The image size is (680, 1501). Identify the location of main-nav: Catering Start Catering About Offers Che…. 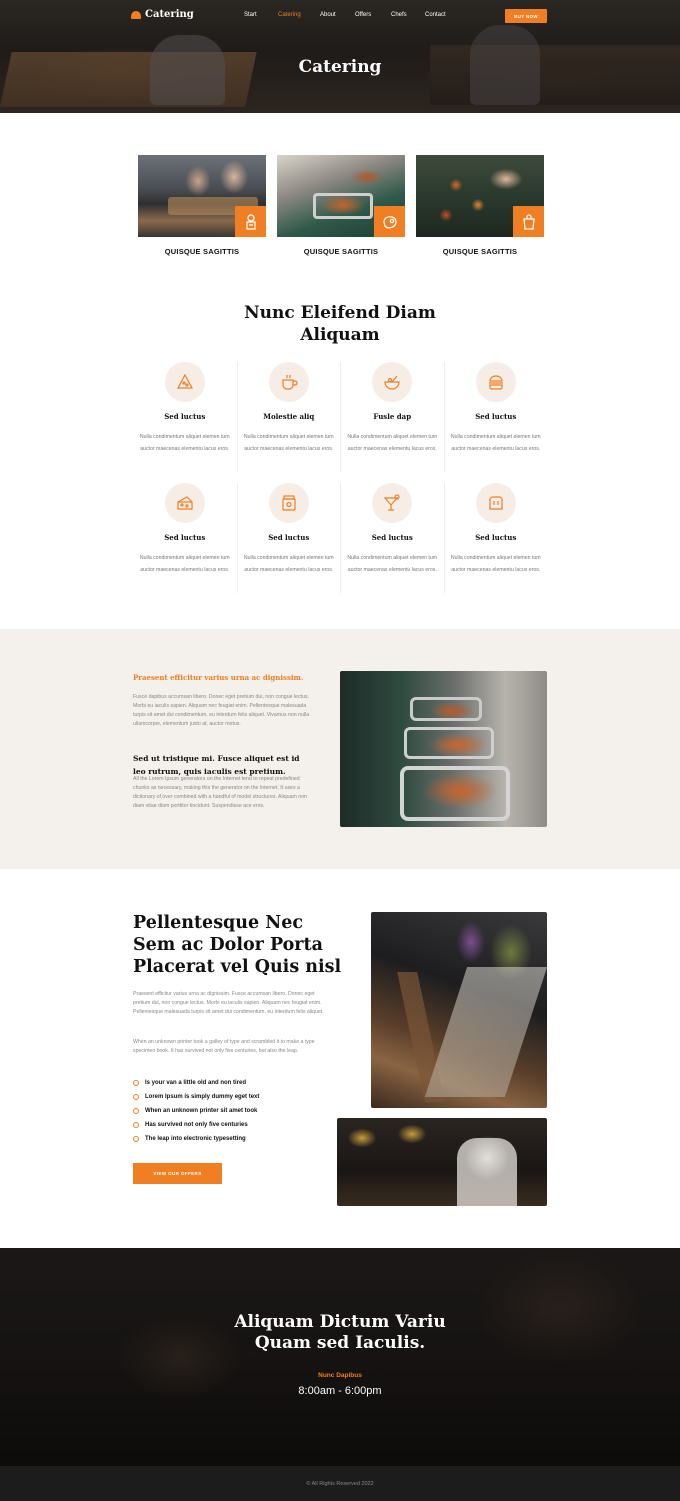
(340, 16).